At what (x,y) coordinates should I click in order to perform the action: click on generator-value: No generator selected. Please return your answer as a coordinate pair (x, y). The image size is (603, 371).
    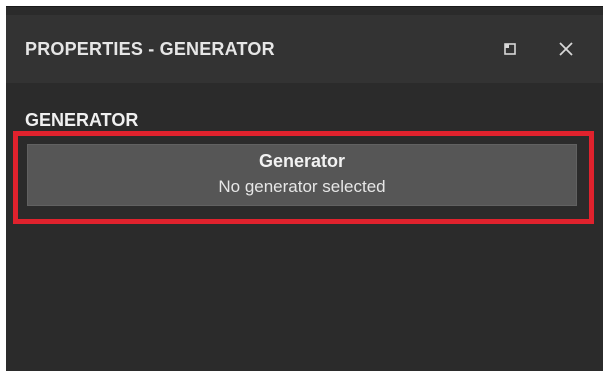
    Looking at the image, I should click on (302, 186).